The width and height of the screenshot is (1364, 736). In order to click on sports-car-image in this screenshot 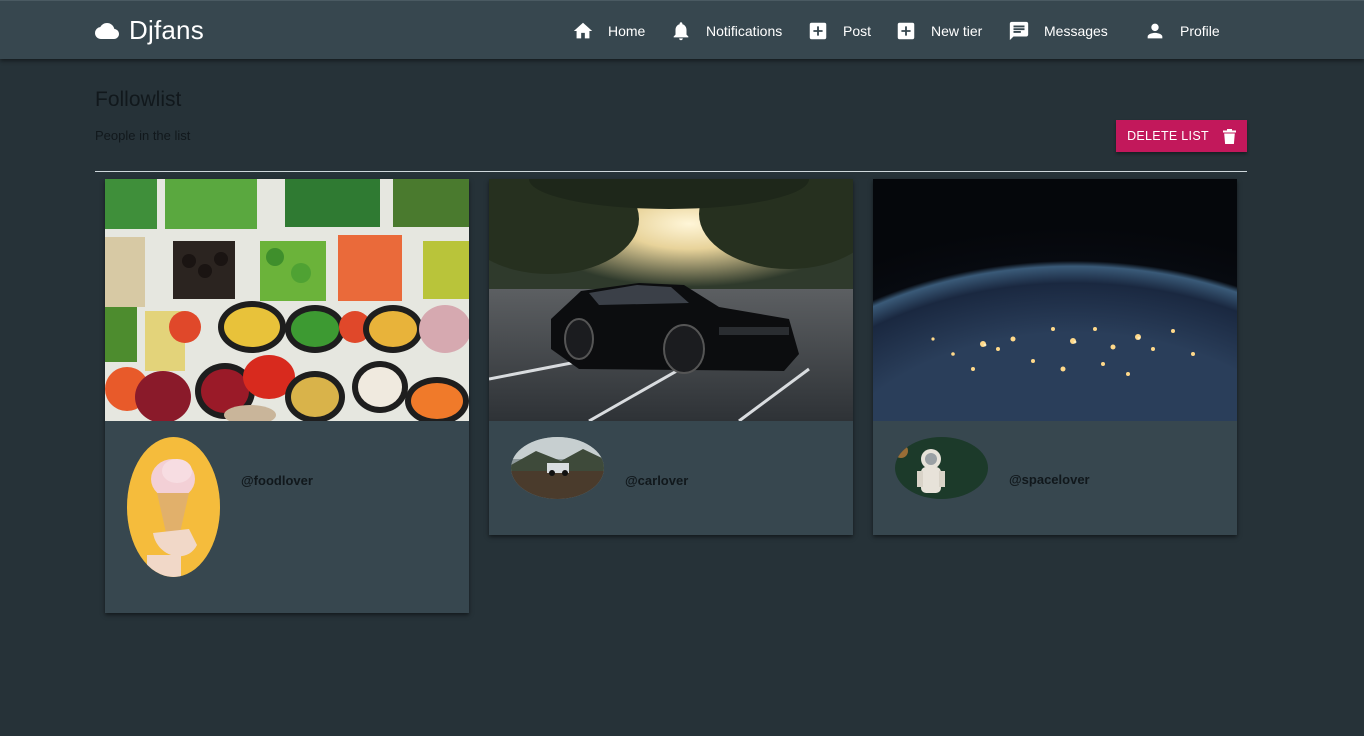, I will do `click(671, 300)`.